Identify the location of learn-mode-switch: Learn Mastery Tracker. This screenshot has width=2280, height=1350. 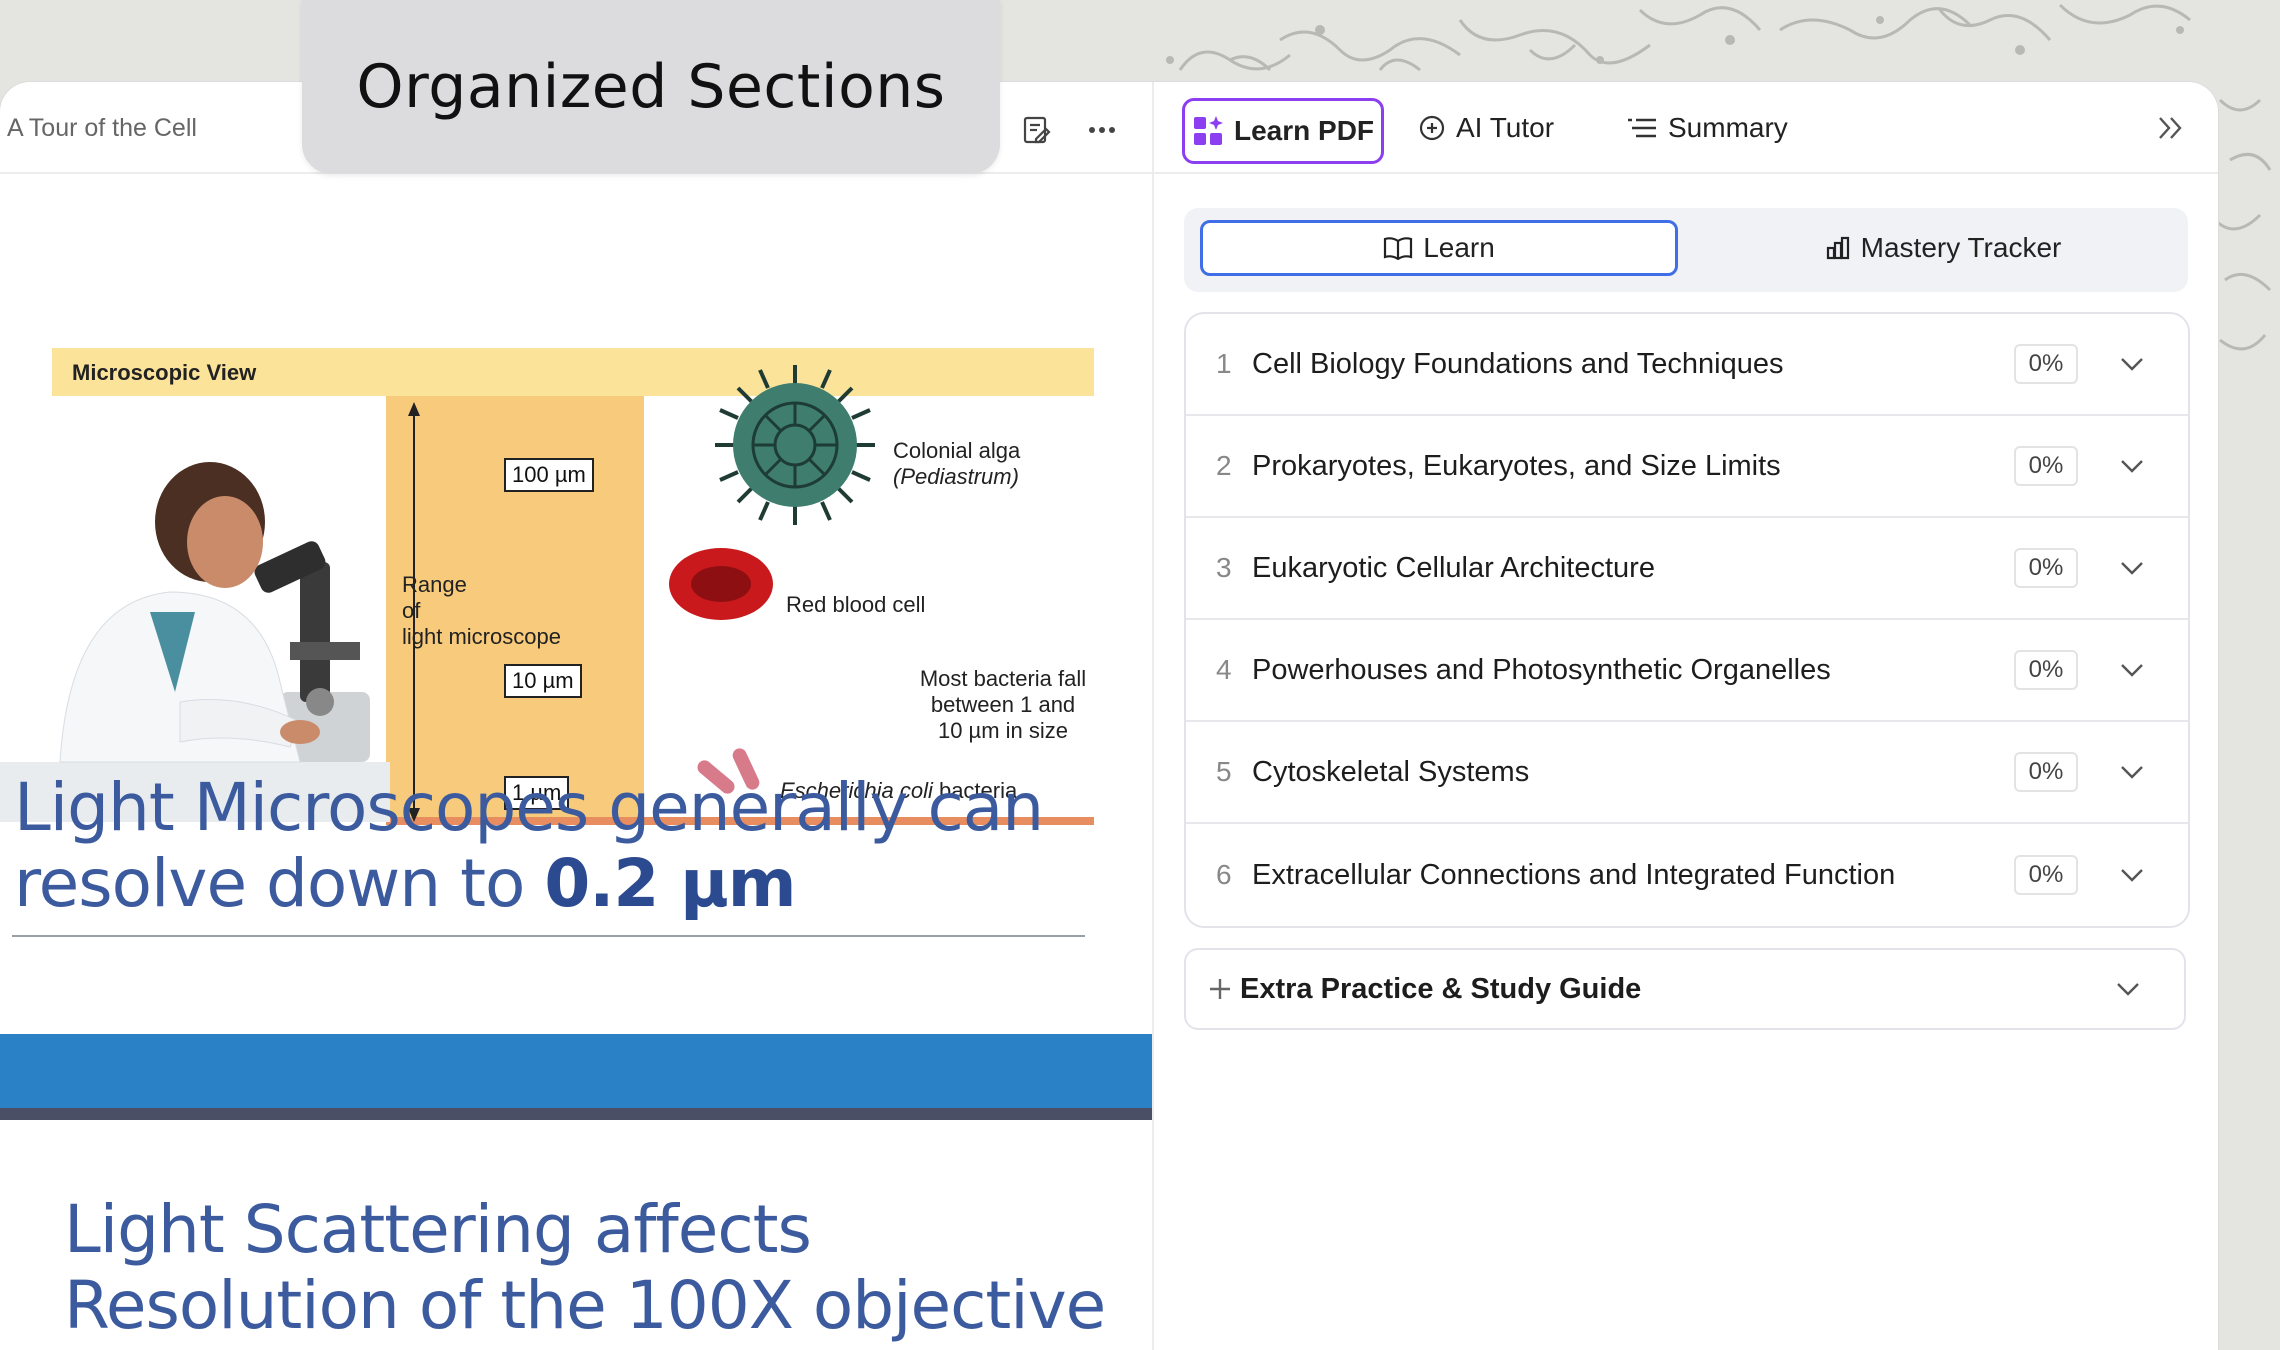
(1686, 250).